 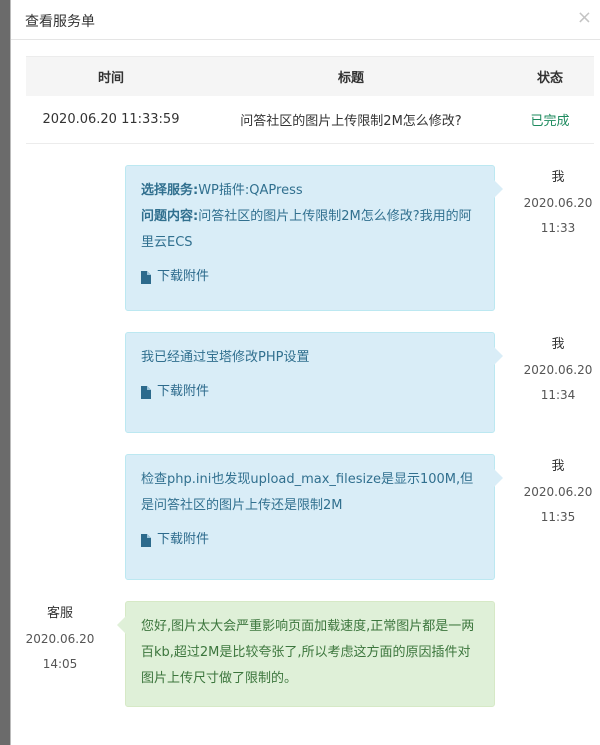 What do you see at coordinates (558, 395) in the screenshot?
I see `message-time: 11:34` at bounding box center [558, 395].